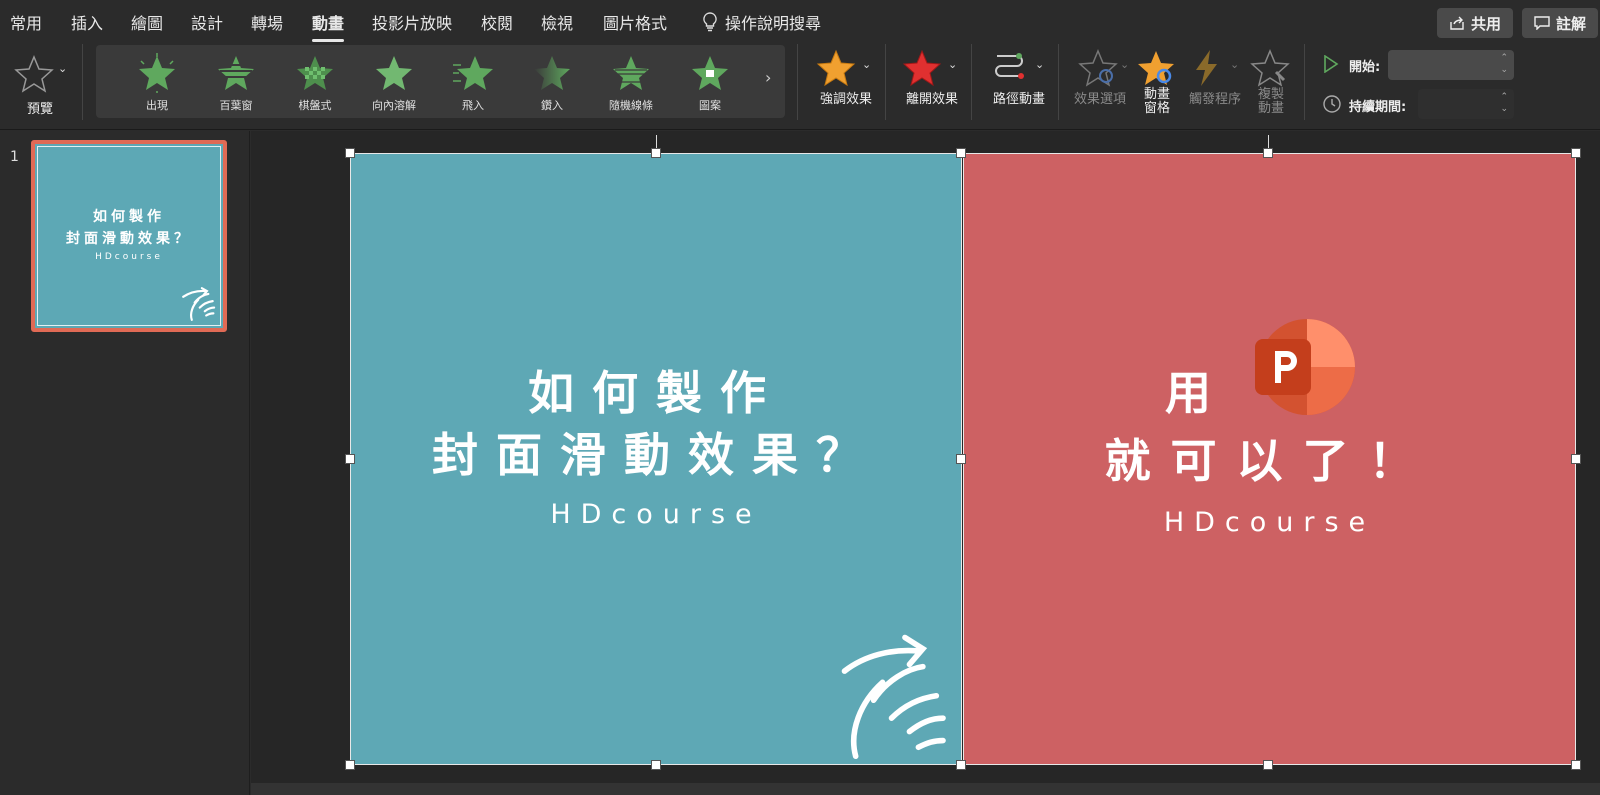 The height and width of the screenshot is (795, 1600). I want to click on anim-random-bars-label: 隨機線條, so click(631, 105).